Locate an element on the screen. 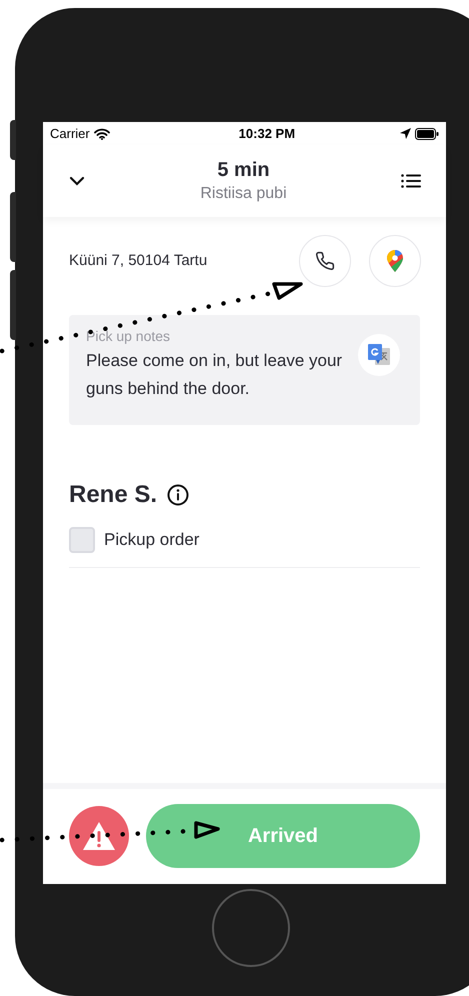 The image size is (469, 996). location-arrow-icon is located at coordinates (405, 133).